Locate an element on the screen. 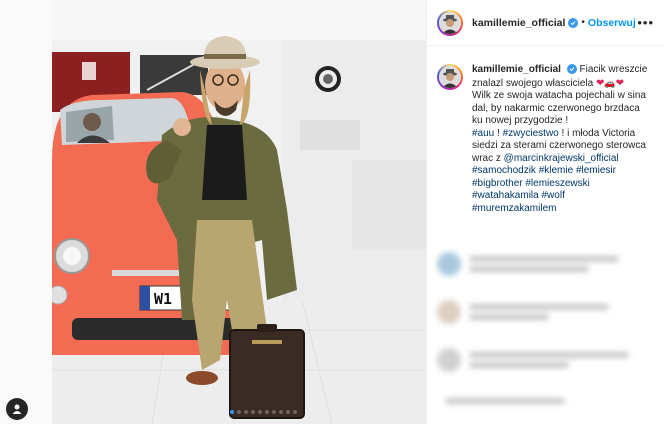 Image resolution: width=664 pixels, height=424 pixels. heart-emoji-icon: ❤ is located at coordinates (619, 83).